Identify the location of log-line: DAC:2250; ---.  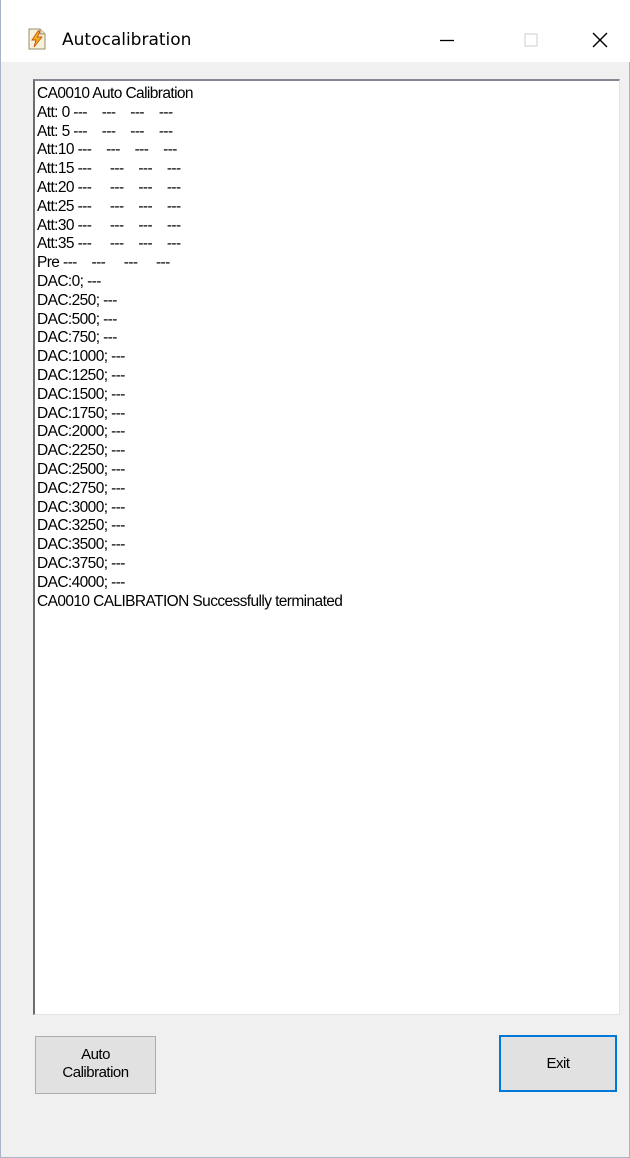
(81, 451).